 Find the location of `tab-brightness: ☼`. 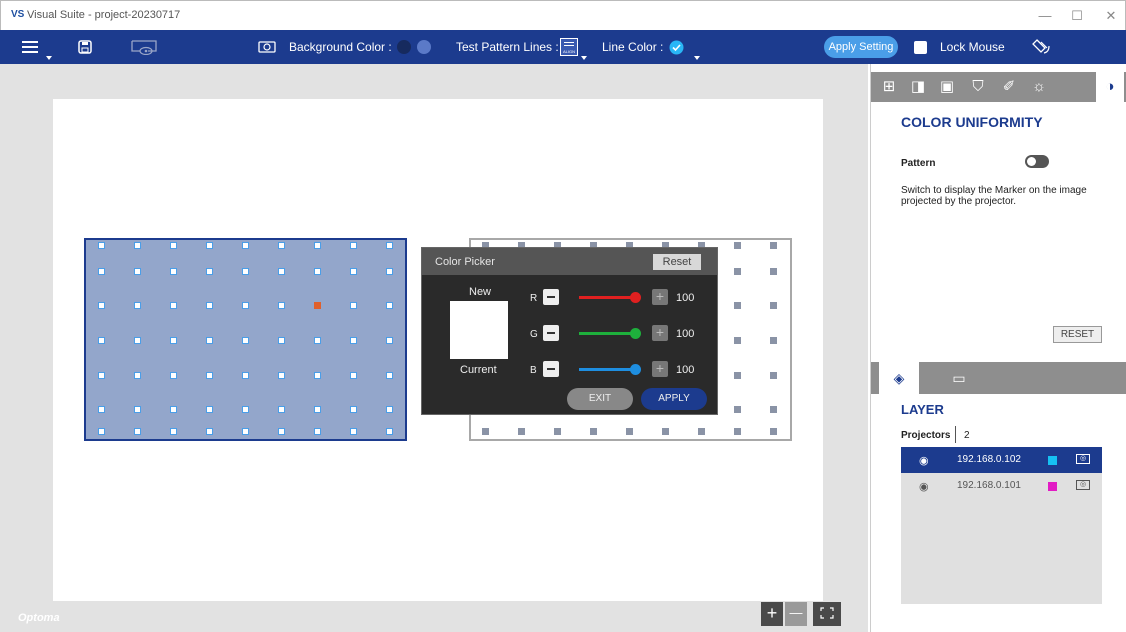

tab-brightness: ☼ is located at coordinates (1039, 87).